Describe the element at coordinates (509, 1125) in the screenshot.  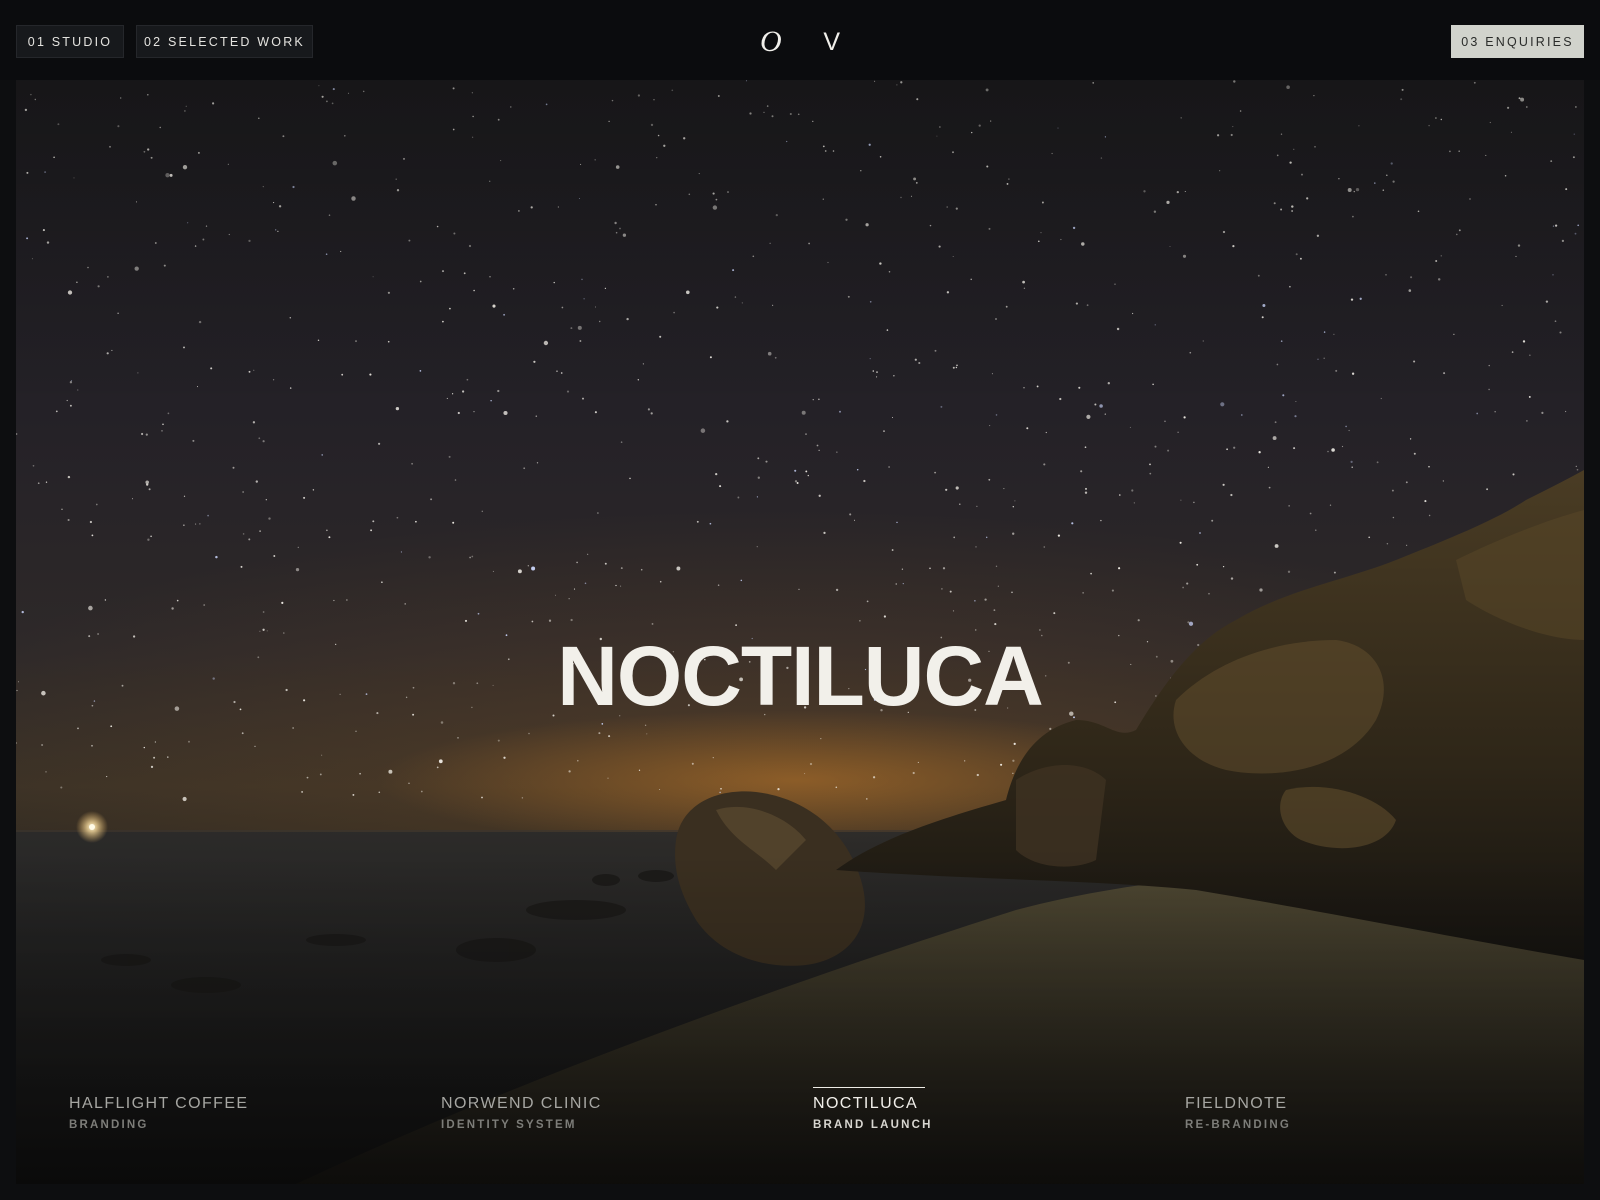
I see `project-category: IDENTITY SYSTEM` at that location.